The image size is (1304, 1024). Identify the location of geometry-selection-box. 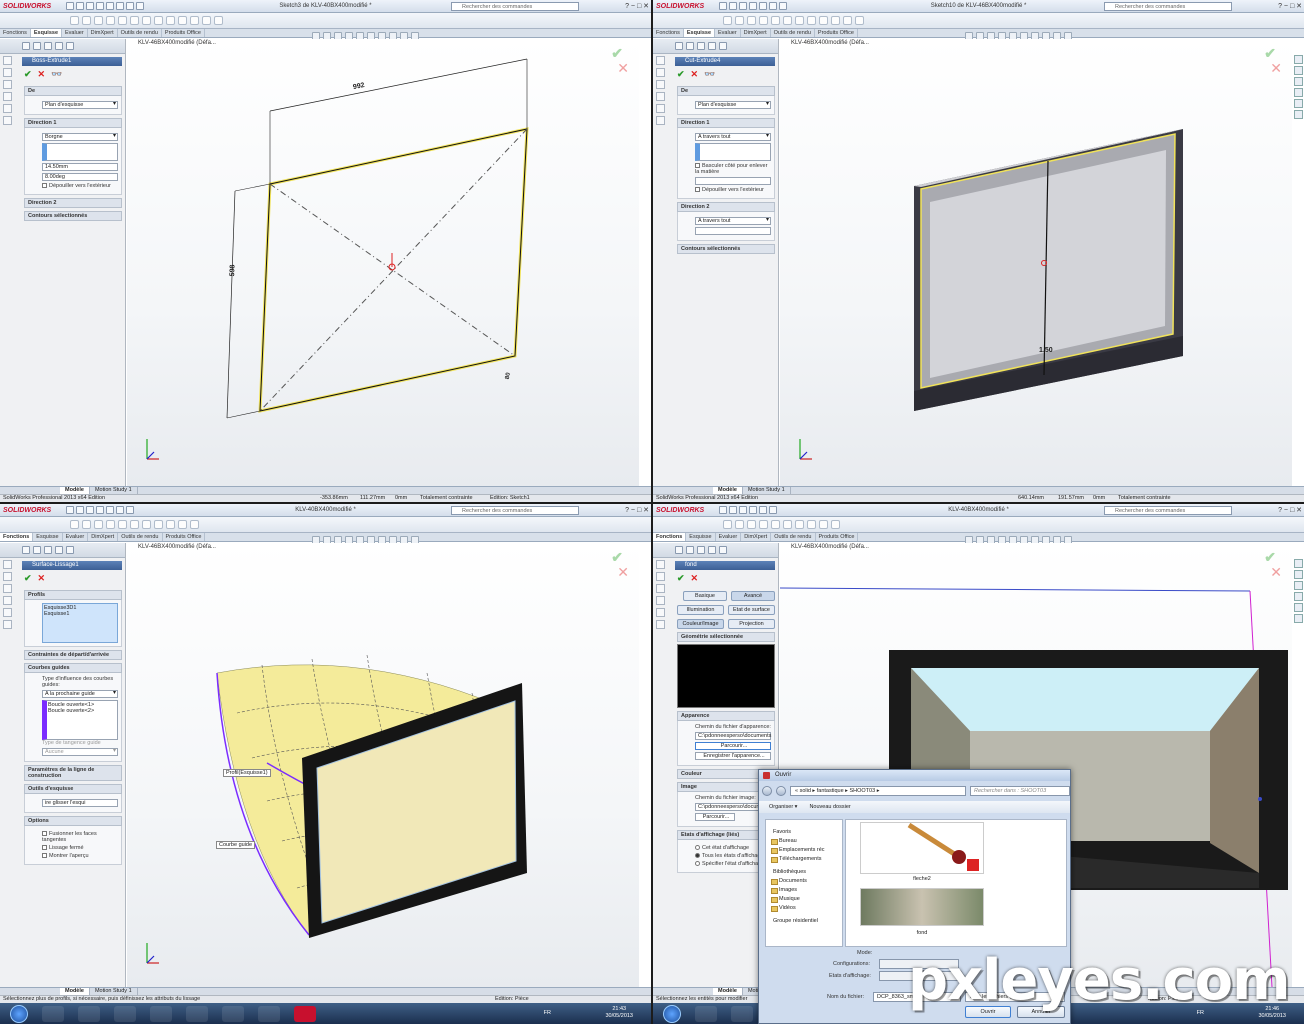
(726, 676).